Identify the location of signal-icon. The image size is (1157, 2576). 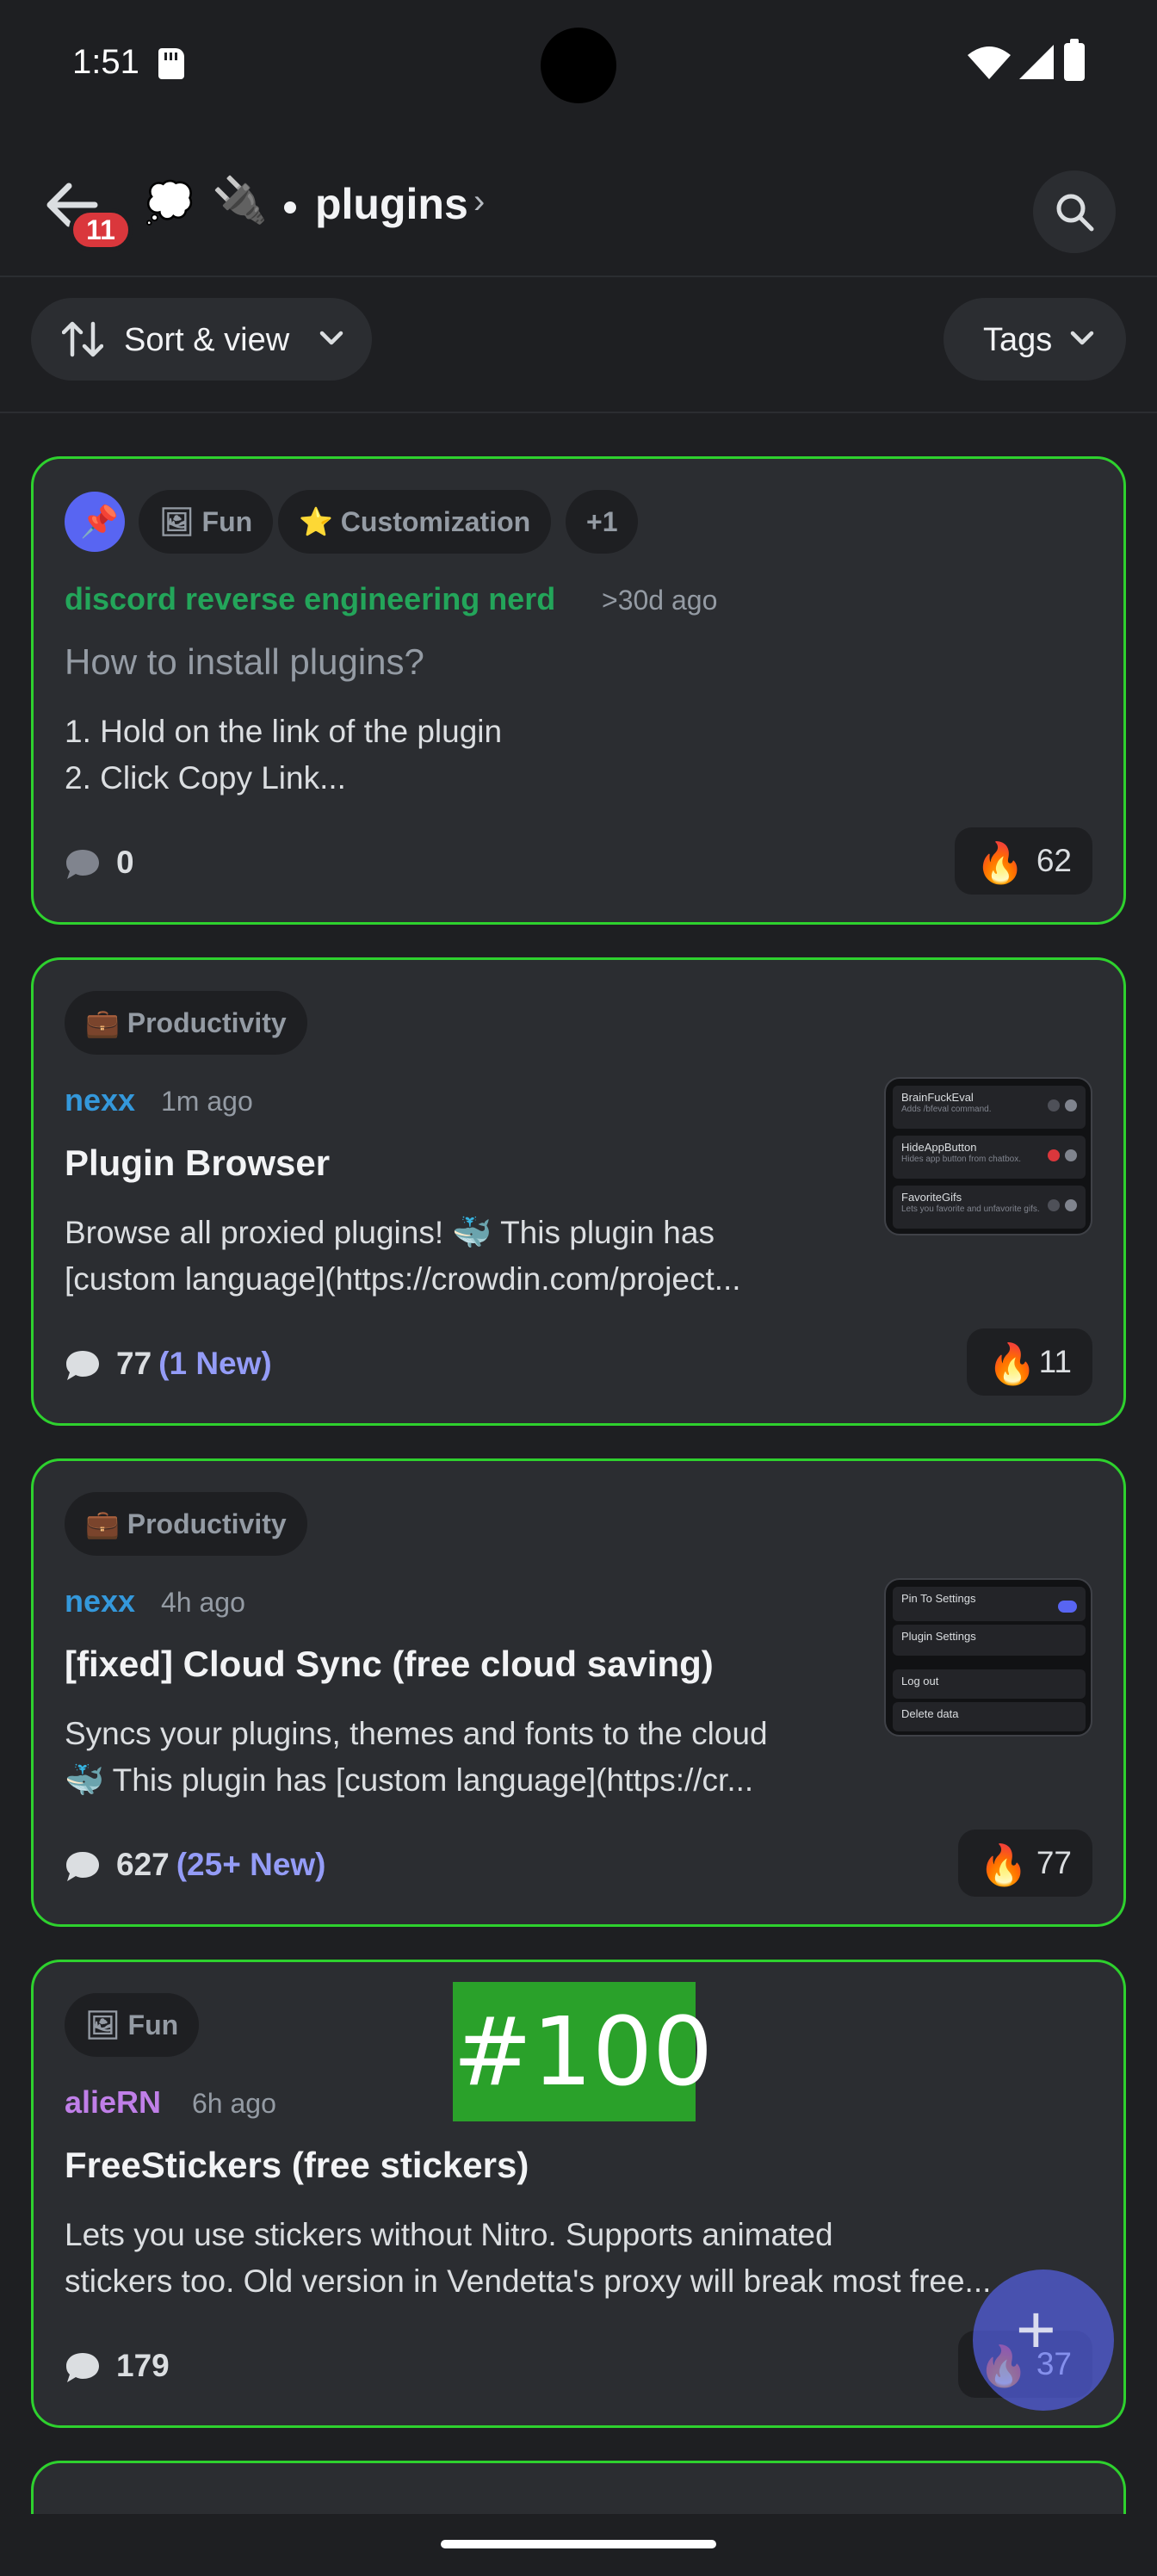
(1036, 62).